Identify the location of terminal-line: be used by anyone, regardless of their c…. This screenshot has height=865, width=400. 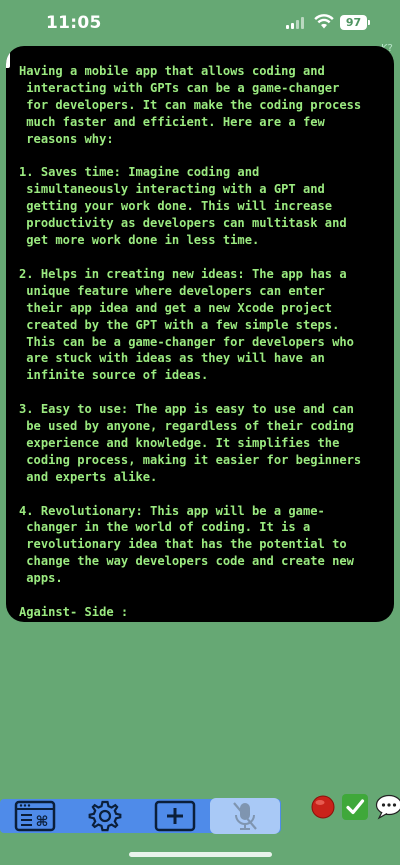
(186, 426).